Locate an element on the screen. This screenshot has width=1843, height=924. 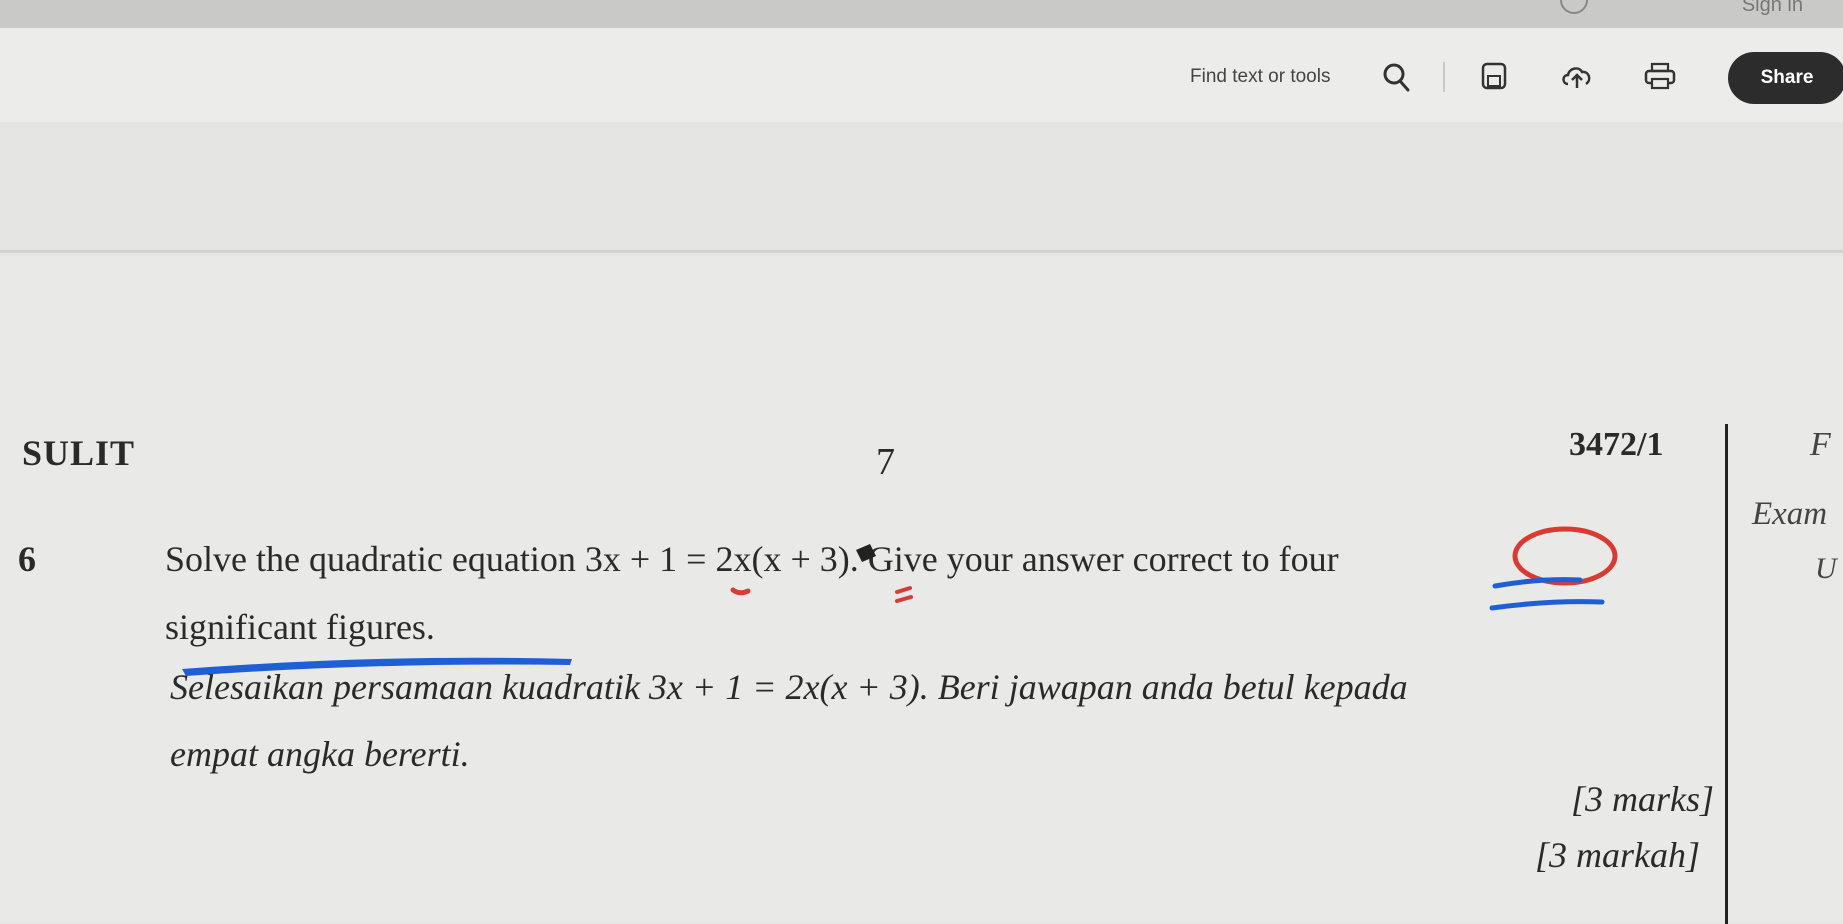
pen-annotations is located at coordinates (900, 601).